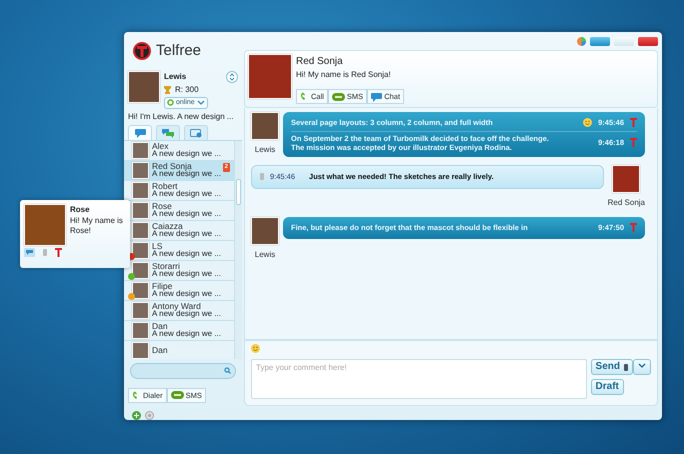 The image size is (684, 454). I want to click on status-icon, so click(170, 102).